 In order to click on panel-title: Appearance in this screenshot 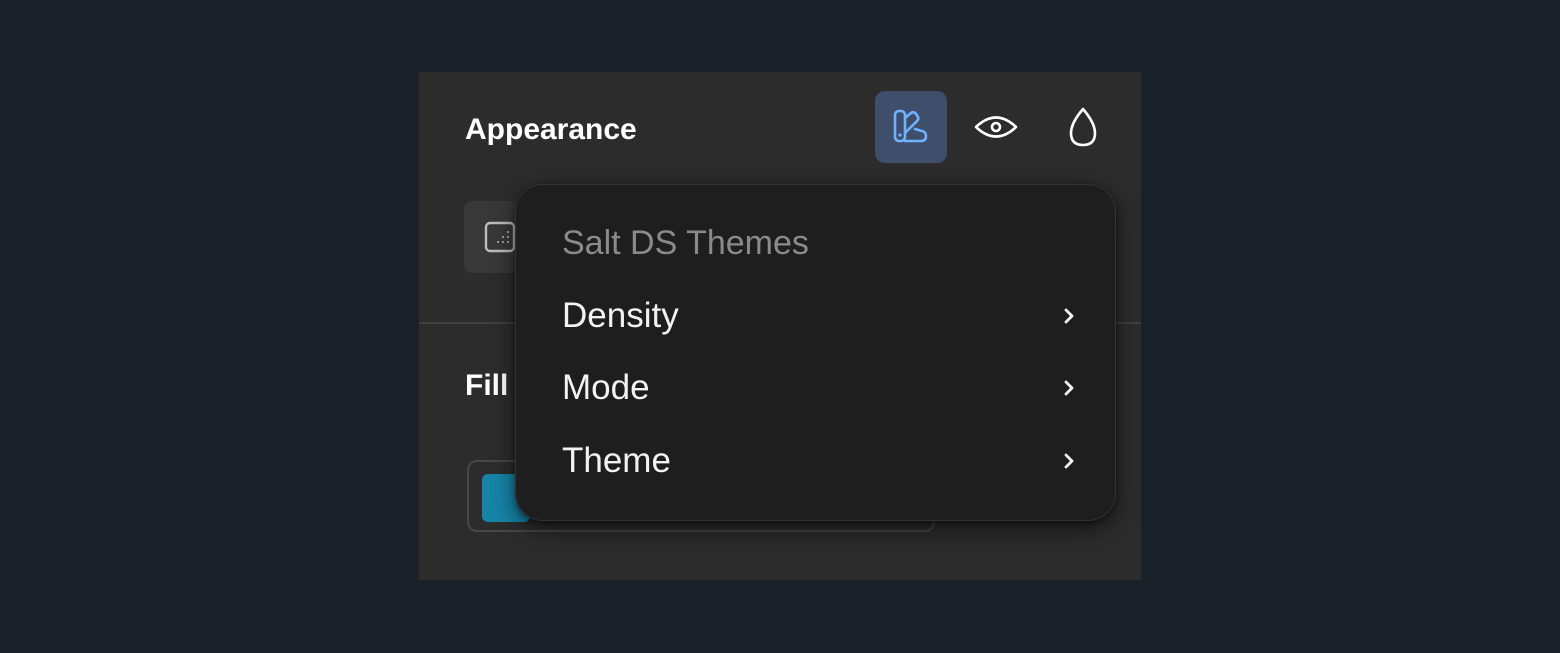, I will do `click(551, 129)`.